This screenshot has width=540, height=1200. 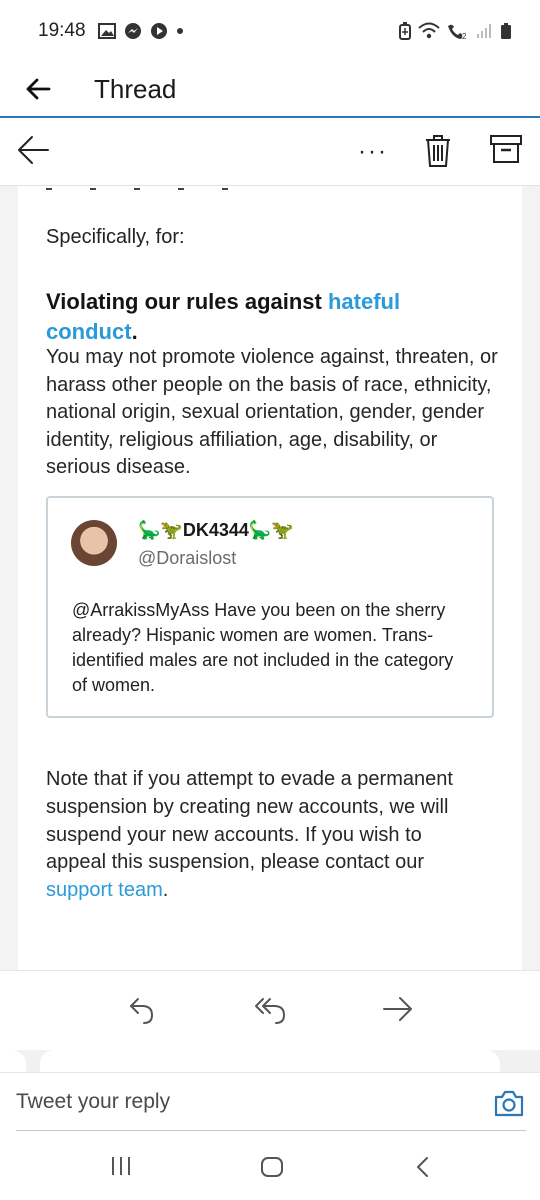 What do you see at coordinates (115, 237) in the screenshot?
I see `specifically-label: Specifically, for:` at bounding box center [115, 237].